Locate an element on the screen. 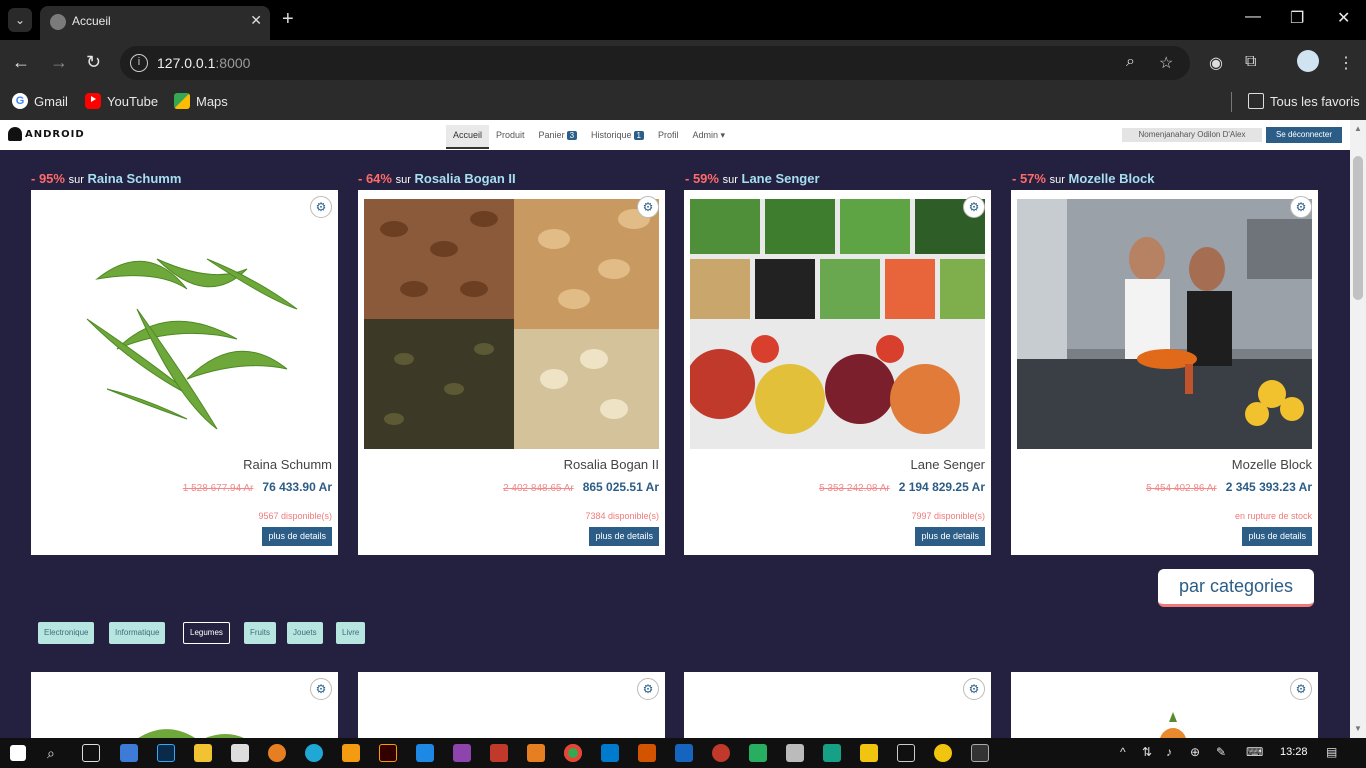  back-icon: ← is located at coordinates (21, 62).